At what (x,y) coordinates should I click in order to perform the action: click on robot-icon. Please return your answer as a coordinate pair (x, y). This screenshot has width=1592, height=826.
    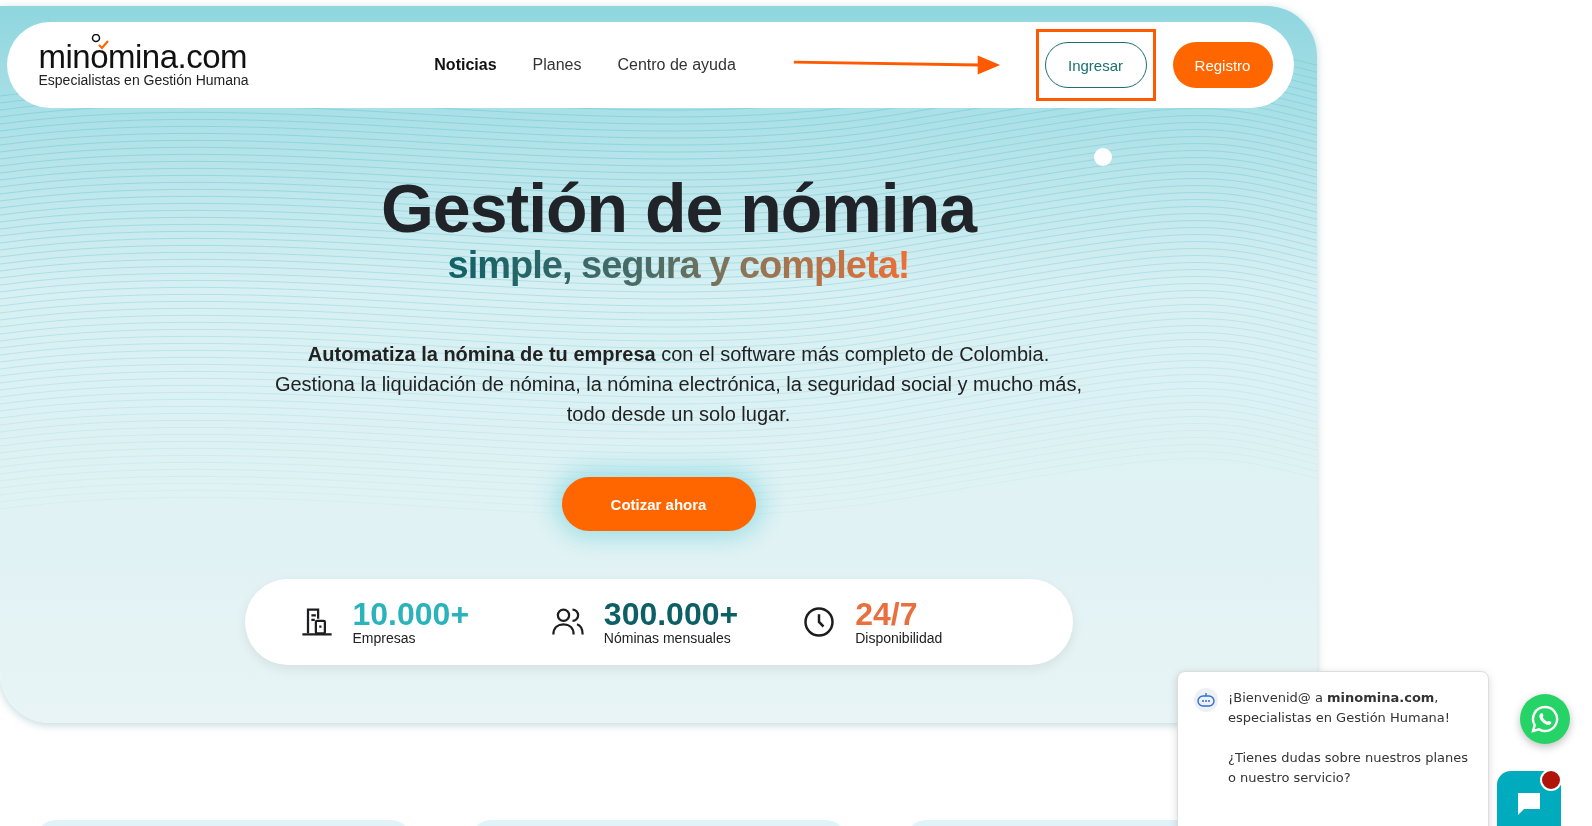
    Looking at the image, I should click on (1206, 700).